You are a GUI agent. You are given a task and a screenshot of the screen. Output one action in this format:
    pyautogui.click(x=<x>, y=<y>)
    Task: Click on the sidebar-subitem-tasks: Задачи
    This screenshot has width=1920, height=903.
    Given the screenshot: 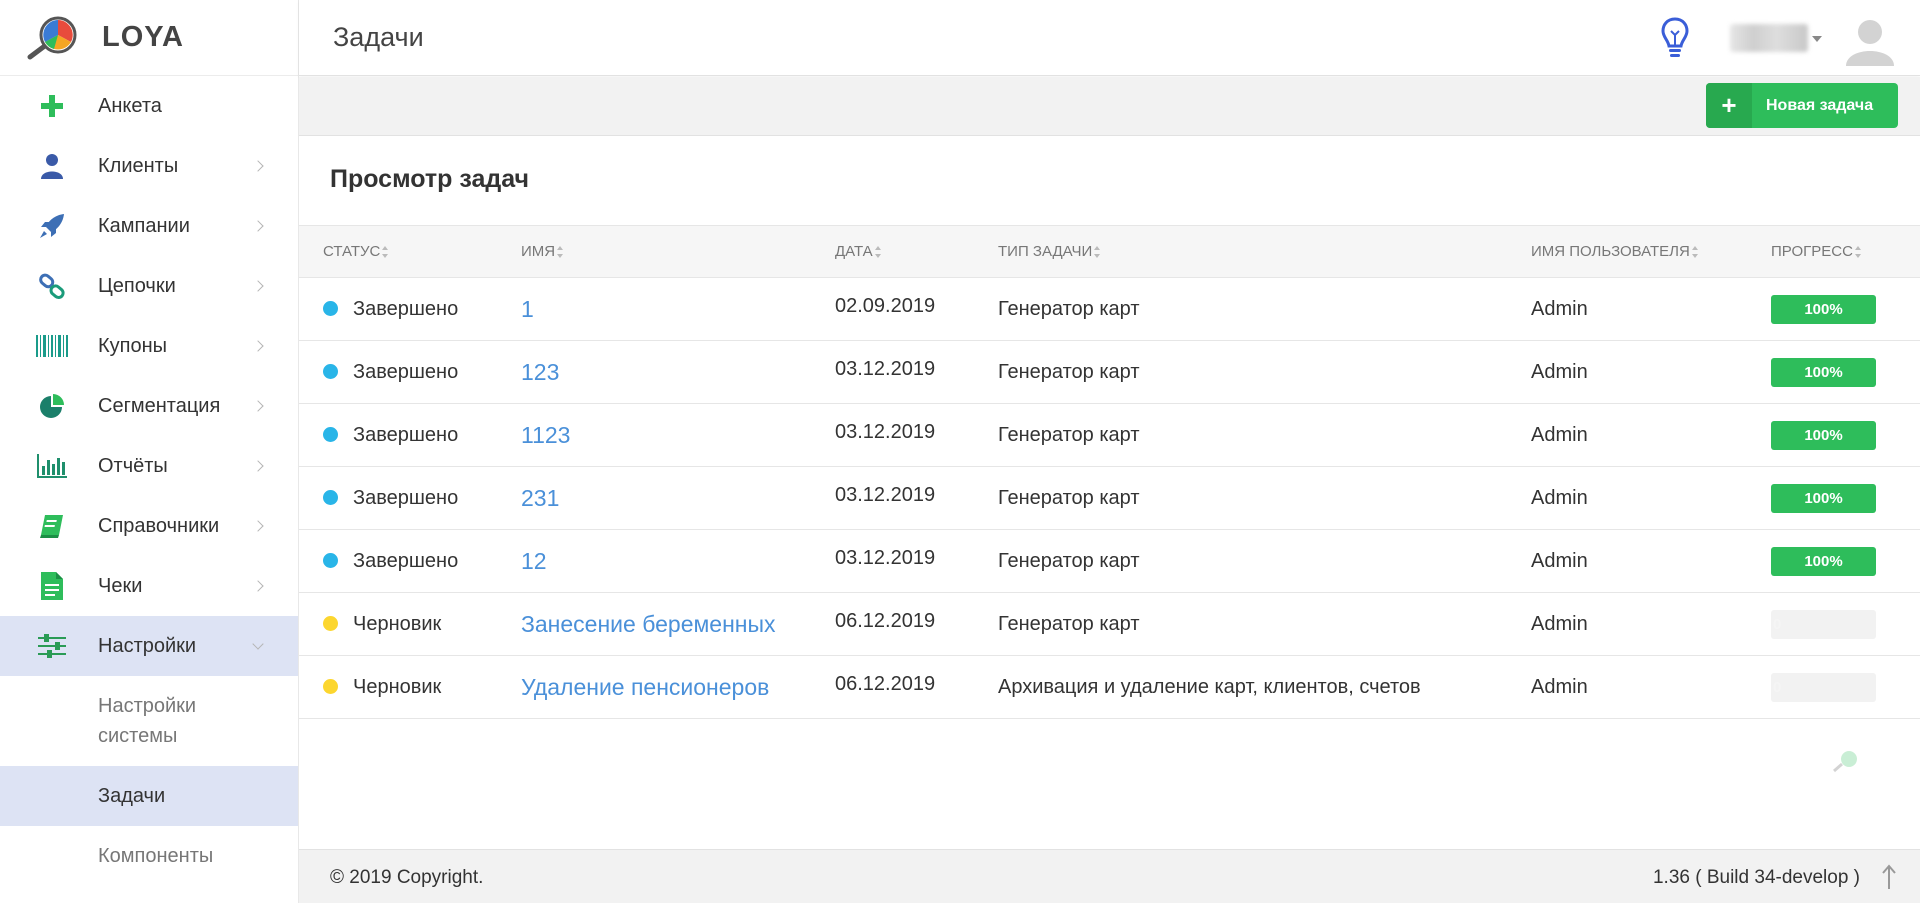 What is the action you would take?
    pyautogui.click(x=149, y=796)
    